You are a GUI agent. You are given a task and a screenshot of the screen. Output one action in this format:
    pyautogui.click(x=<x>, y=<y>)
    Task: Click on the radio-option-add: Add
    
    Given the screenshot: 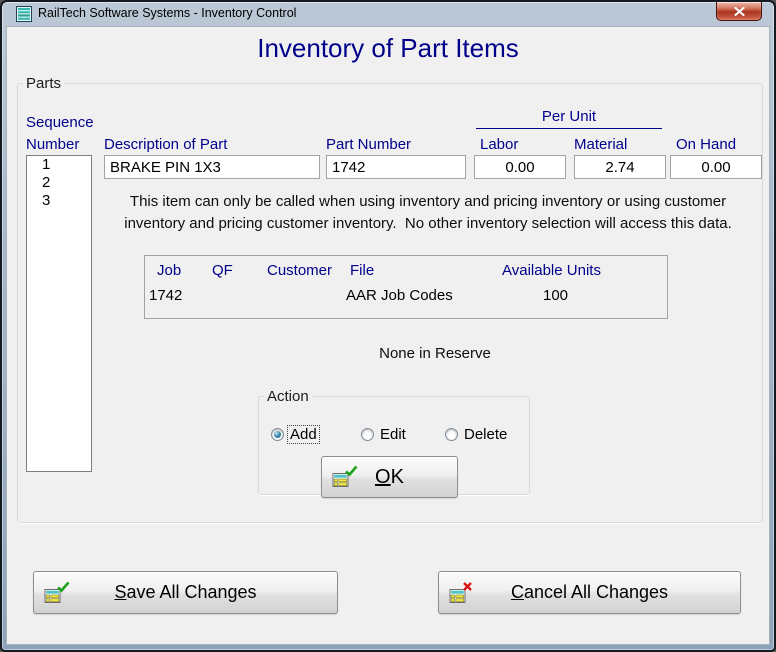 What is the action you would take?
    pyautogui.click(x=295, y=434)
    